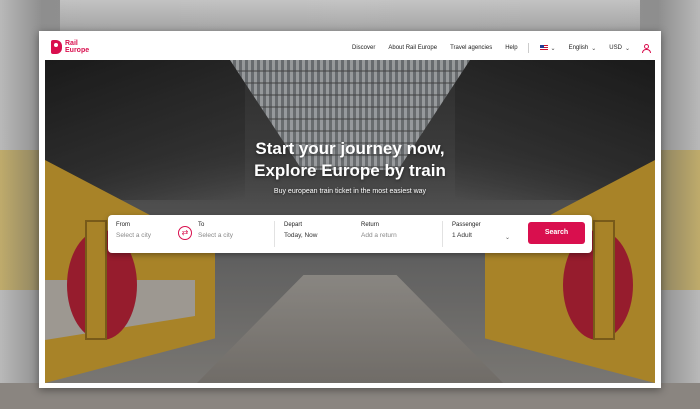 The width and height of the screenshot is (700, 409). I want to click on backdrop-train-blur-left, so click(20, 220).